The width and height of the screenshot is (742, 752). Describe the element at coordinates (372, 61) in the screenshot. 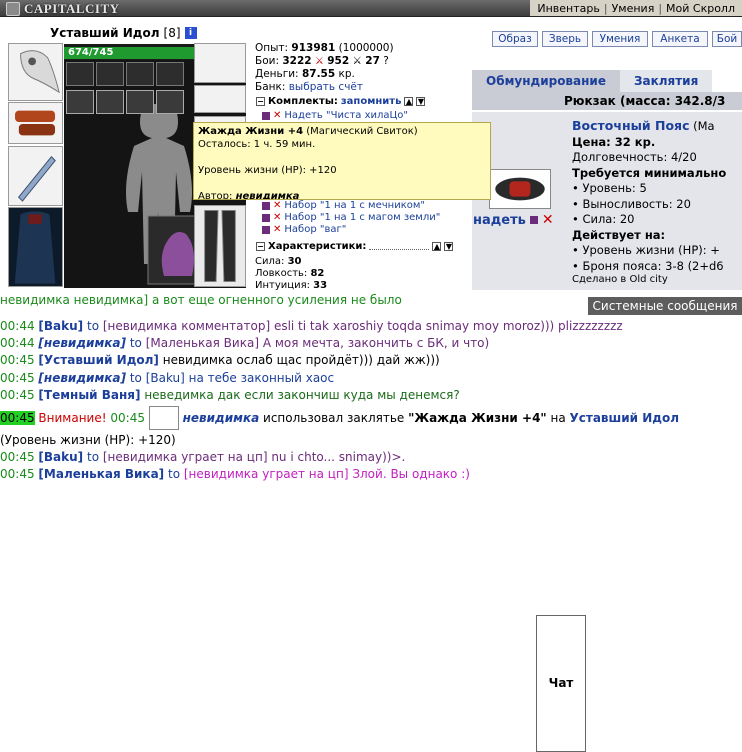

I see `battles-draw: 27` at that location.